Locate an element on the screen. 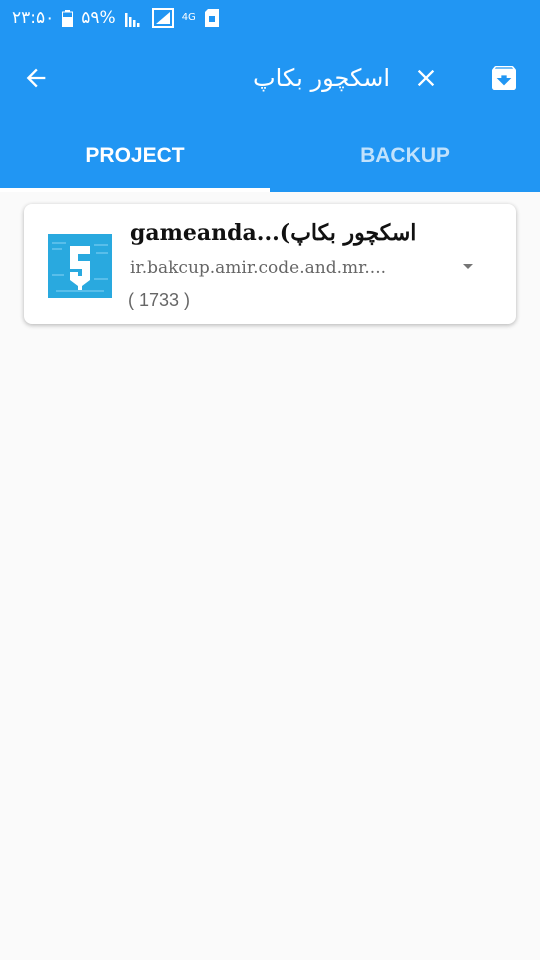  status-bar: ۲۳:۵۰ ۵۹% 4G is located at coordinates (270, 18).